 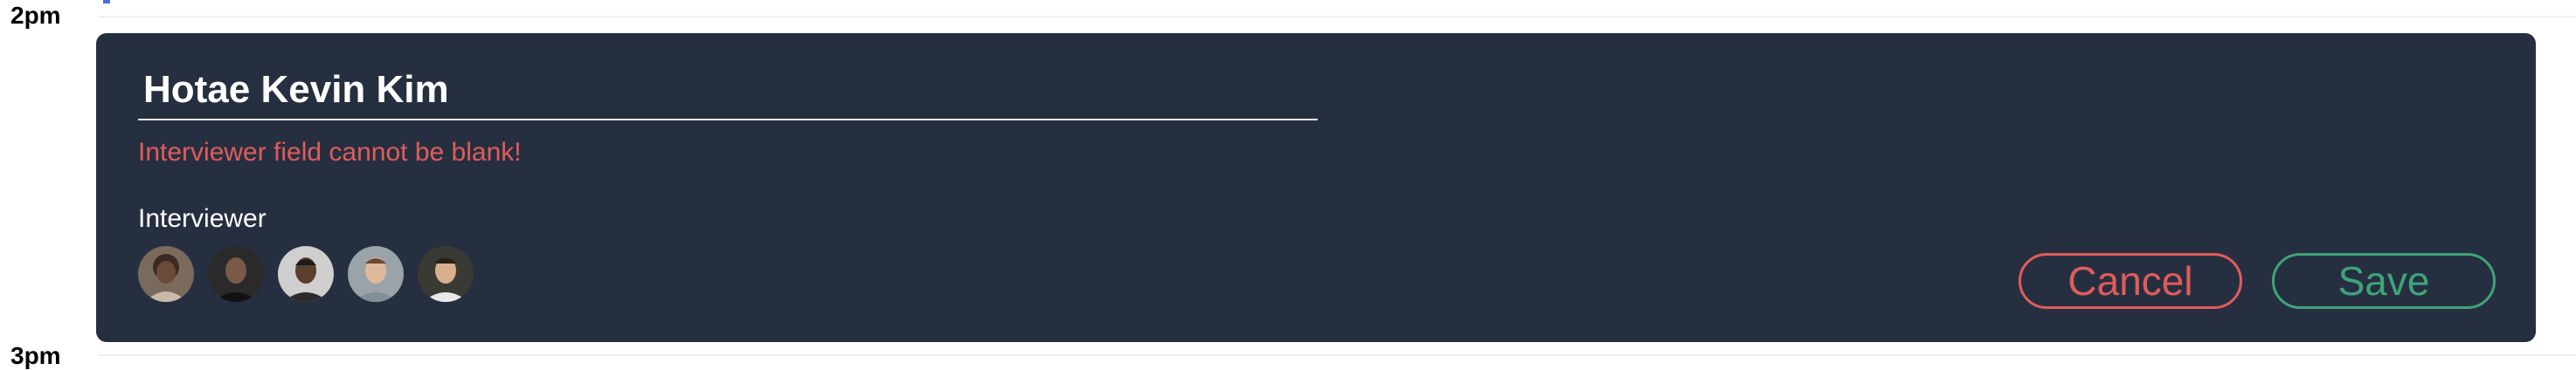 What do you see at coordinates (1337, 355) in the screenshot?
I see `hour-divider-3pm` at bounding box center [1337, 355].